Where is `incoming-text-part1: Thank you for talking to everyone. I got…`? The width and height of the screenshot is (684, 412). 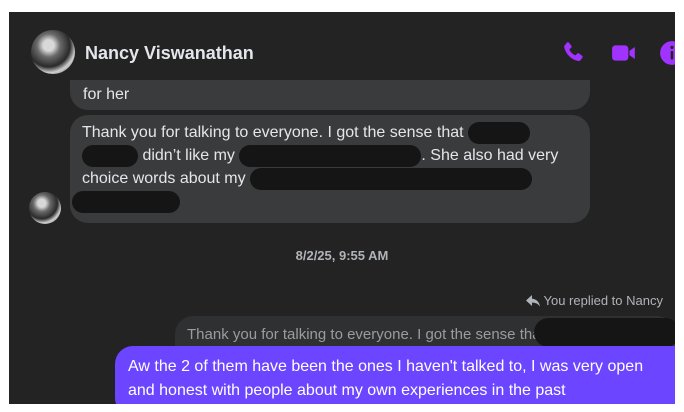 incoming-text-part1: Thank you for talking to everyone. I got… is located at coordinates (273, 132).